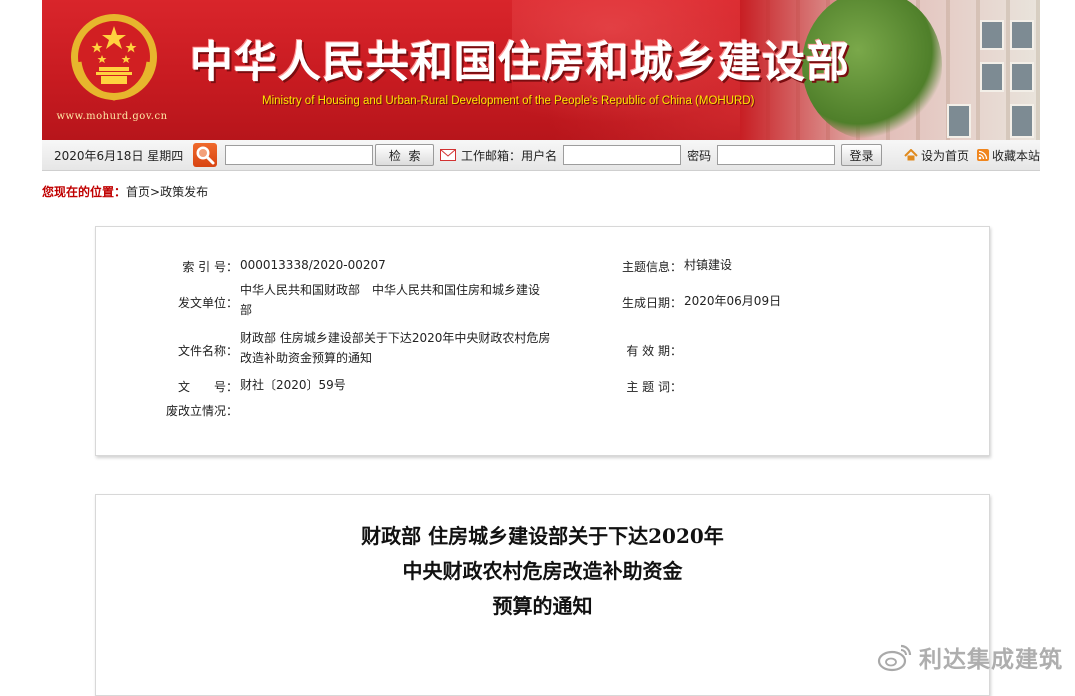  What do you see at coordinates (699, 155) in the screenshot?
I see `password-label: 密码` at bounding box center [699, 155].